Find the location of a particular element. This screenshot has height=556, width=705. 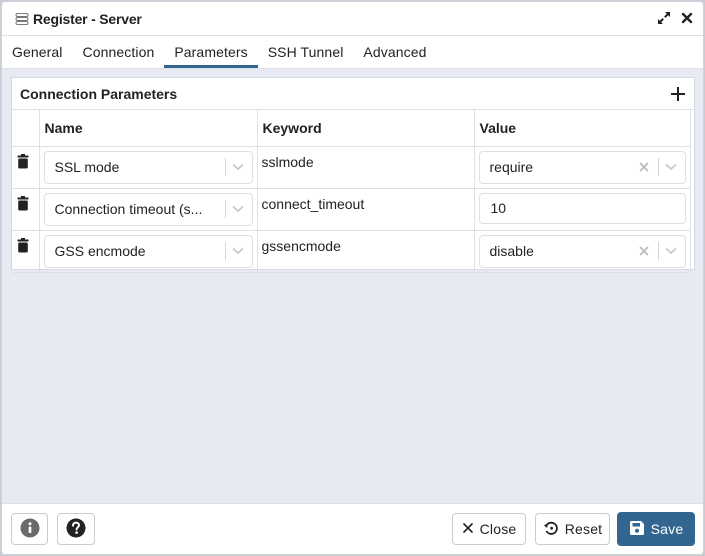

table-row: GSS encmode gssencmode disable is located at coordinates (351, 251).